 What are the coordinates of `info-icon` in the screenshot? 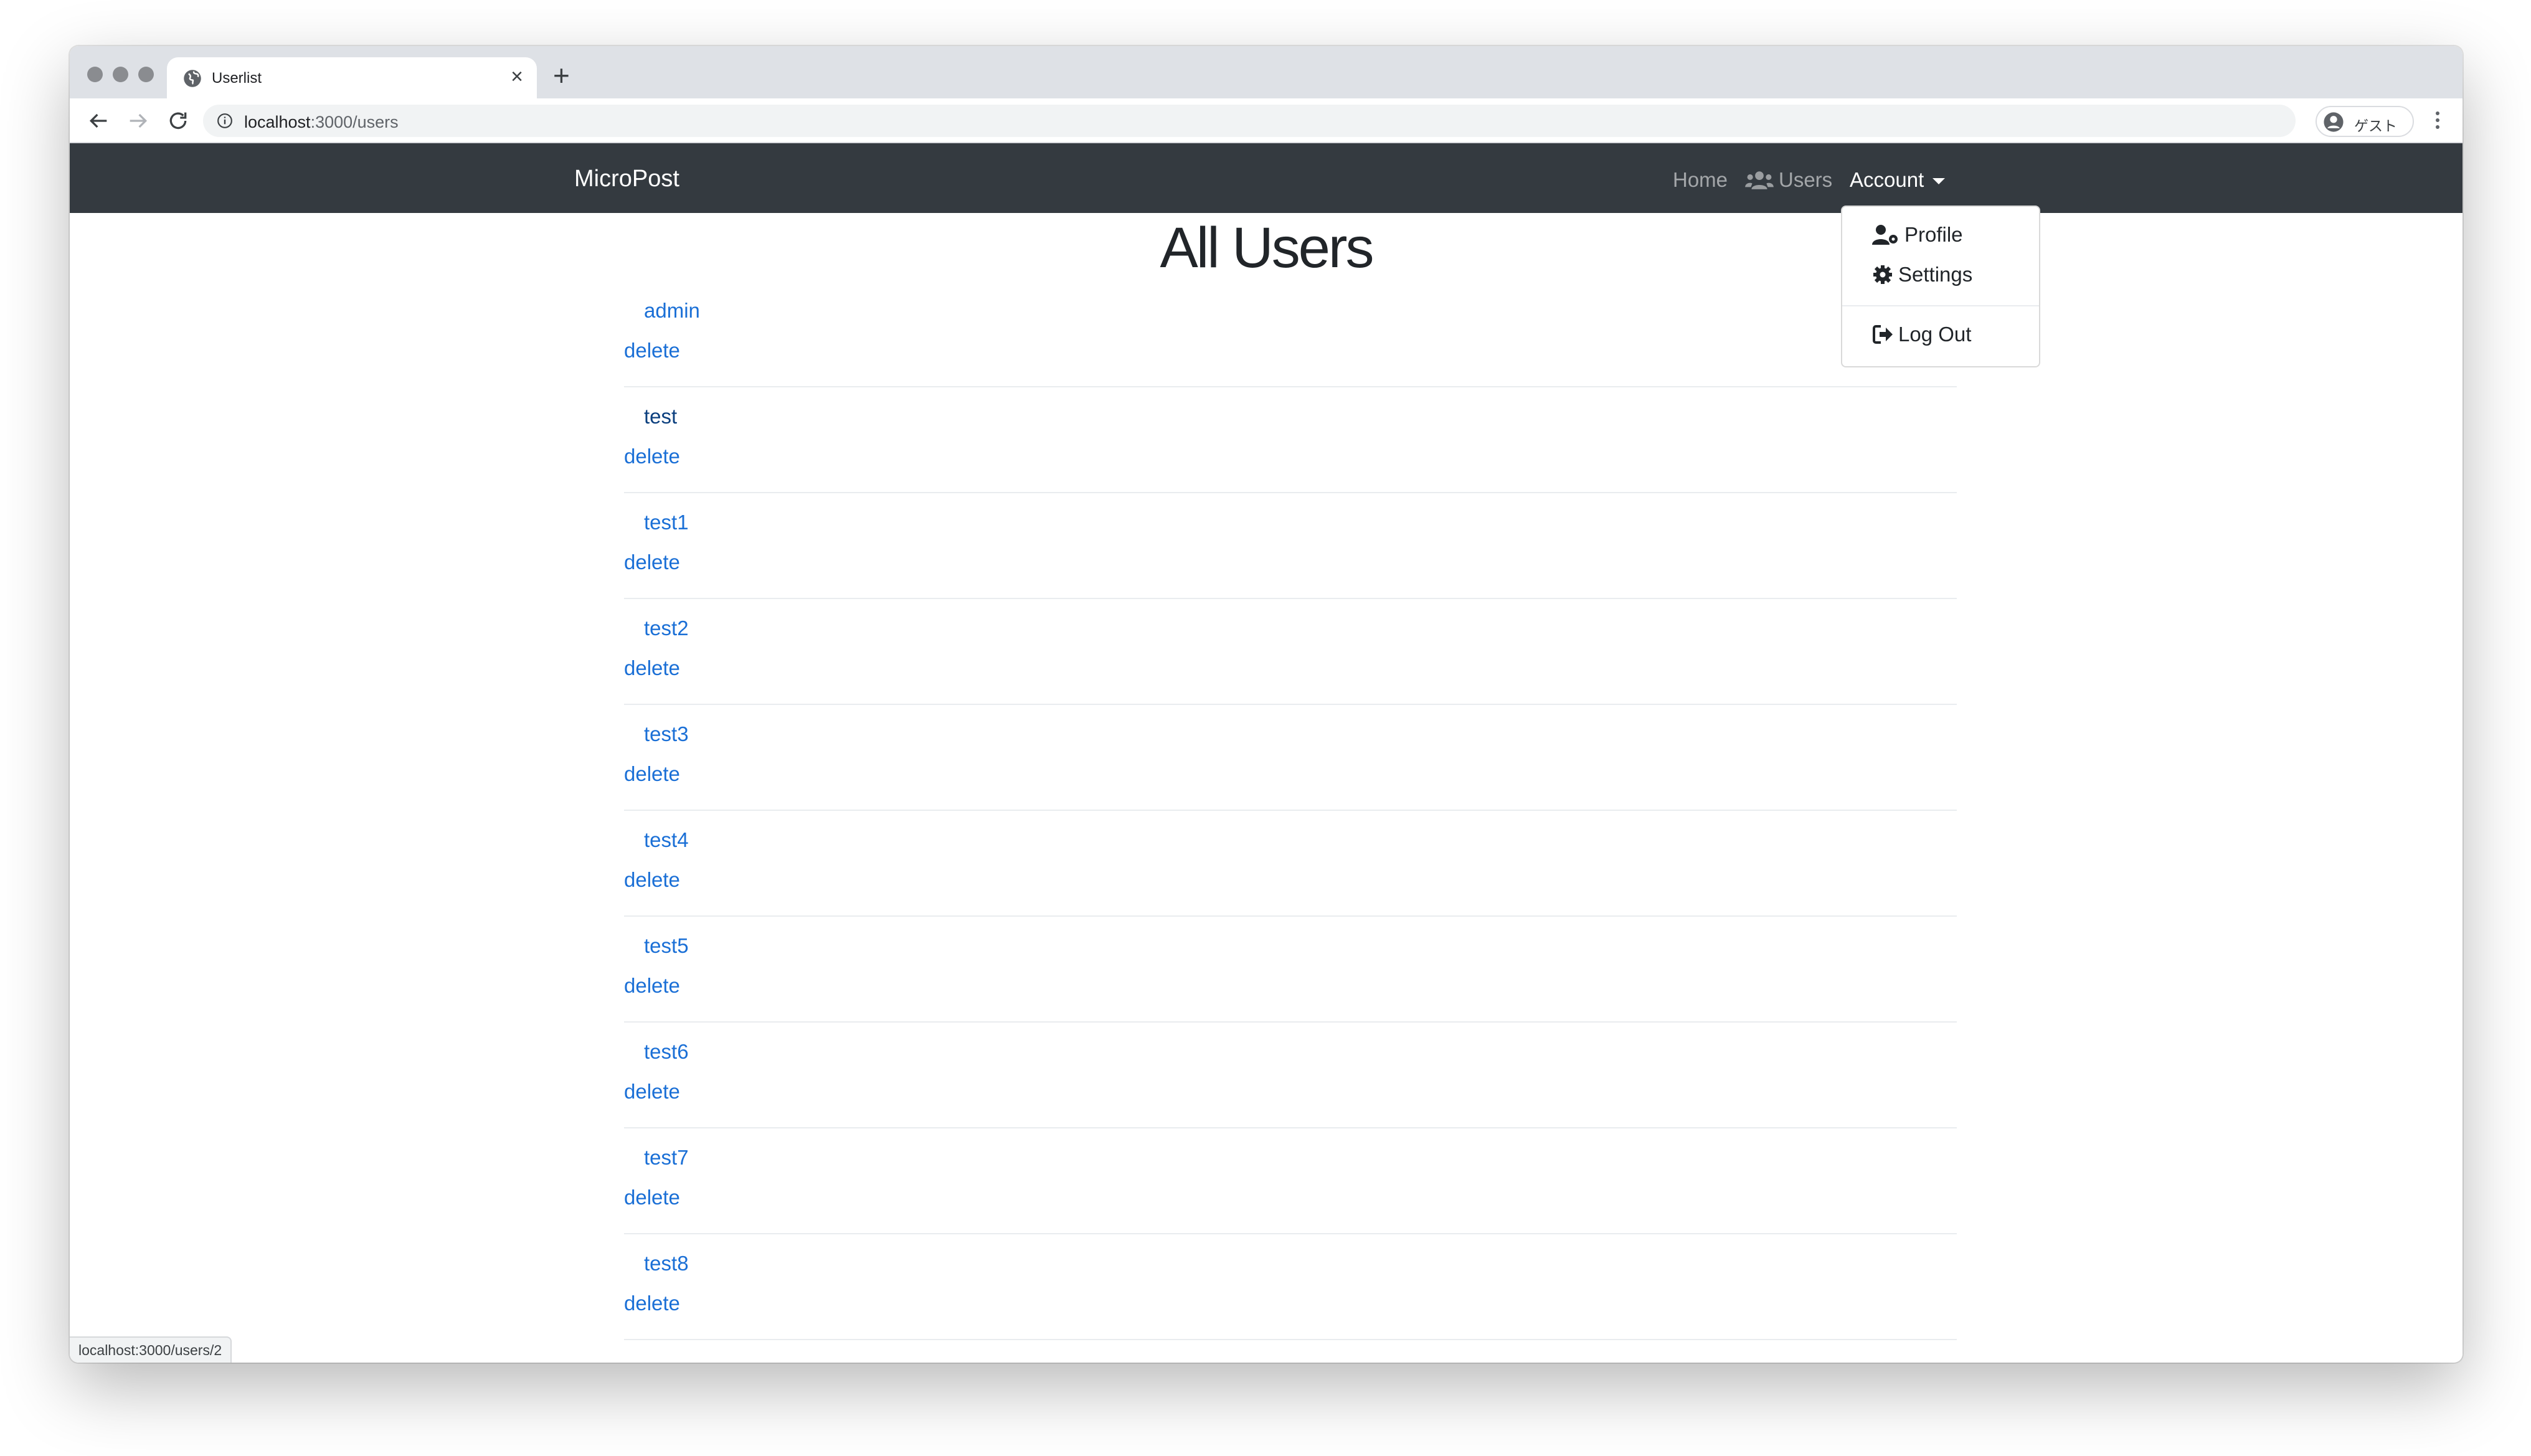 It's located at (225, 121).